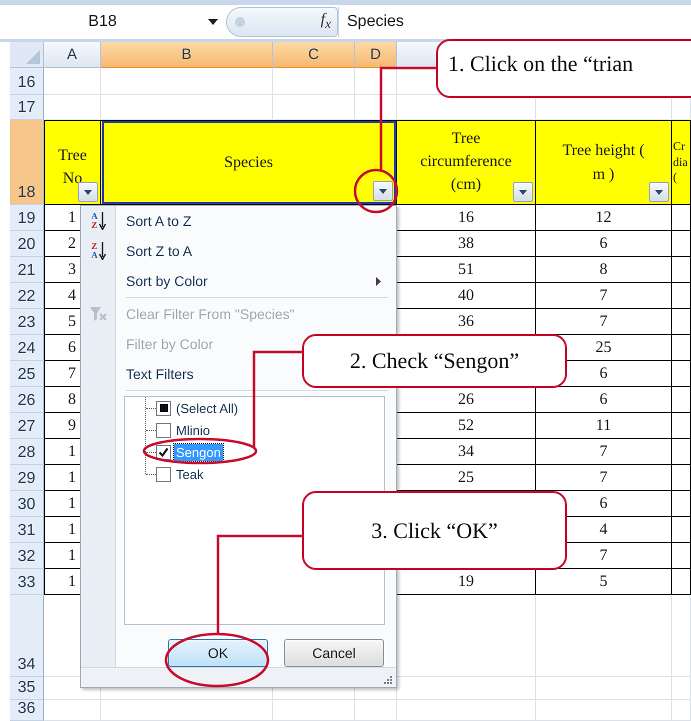 This screenshot has width=691, height=721. I want to click on row-header: 35, so click(27, 688).